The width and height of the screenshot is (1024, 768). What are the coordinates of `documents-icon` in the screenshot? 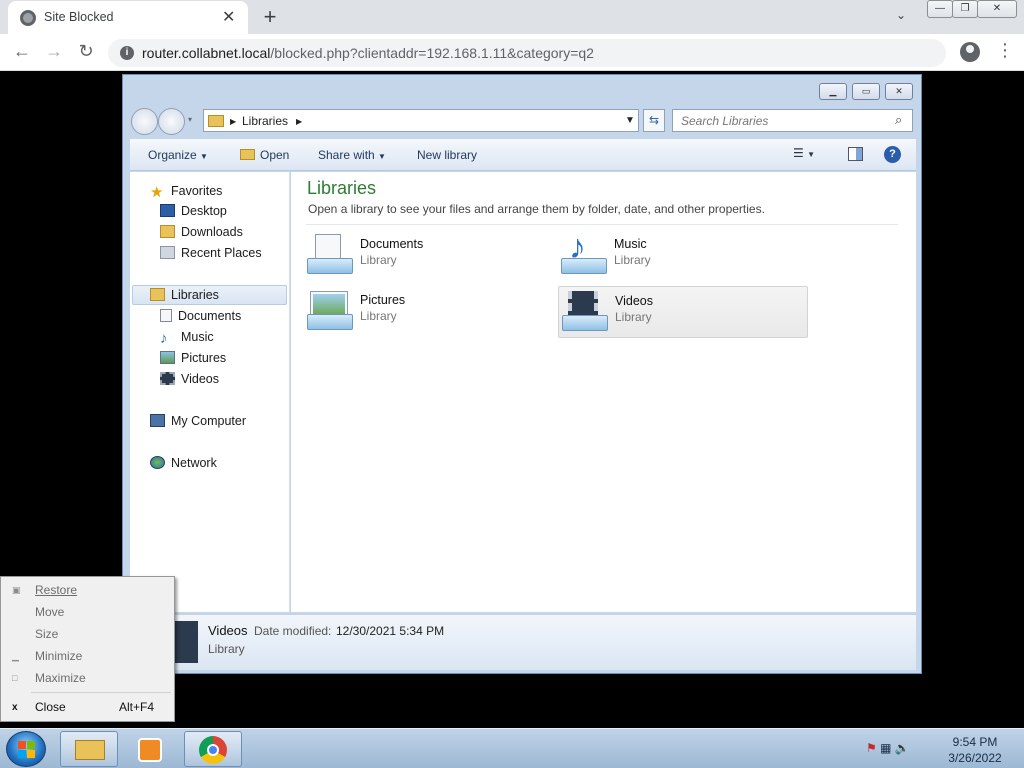 It's located at (166, 315).